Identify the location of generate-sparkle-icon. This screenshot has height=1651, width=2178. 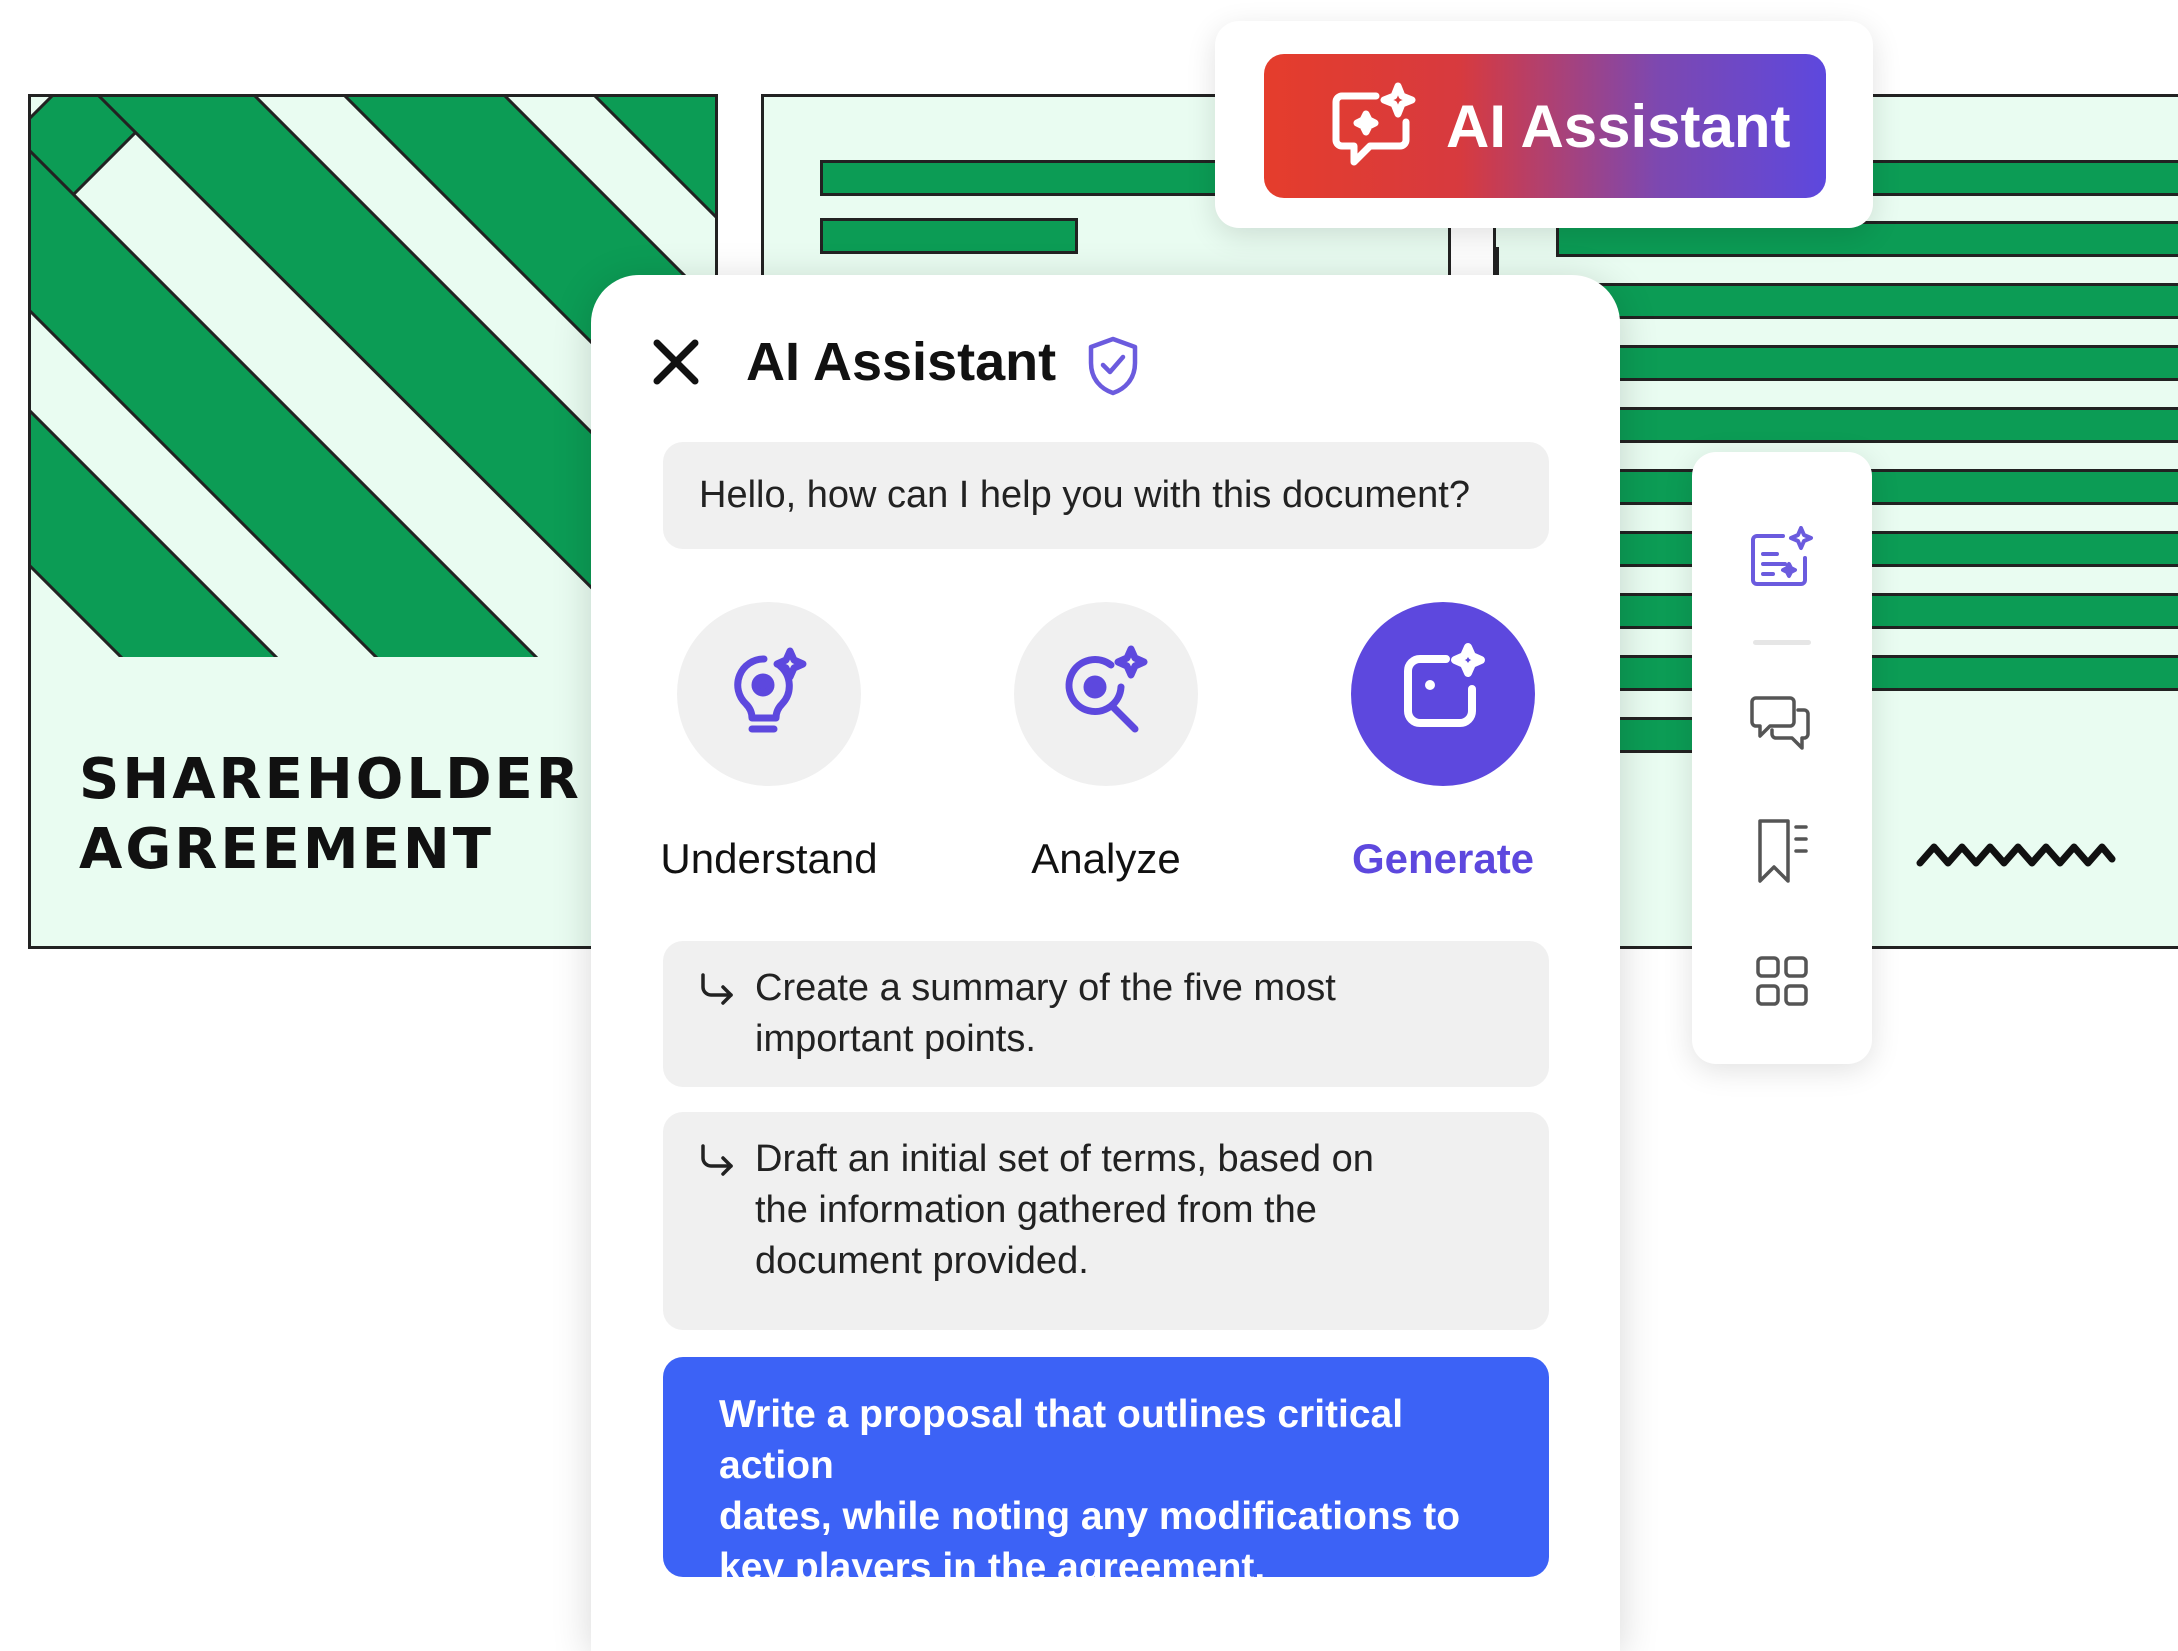
(1443, 694).